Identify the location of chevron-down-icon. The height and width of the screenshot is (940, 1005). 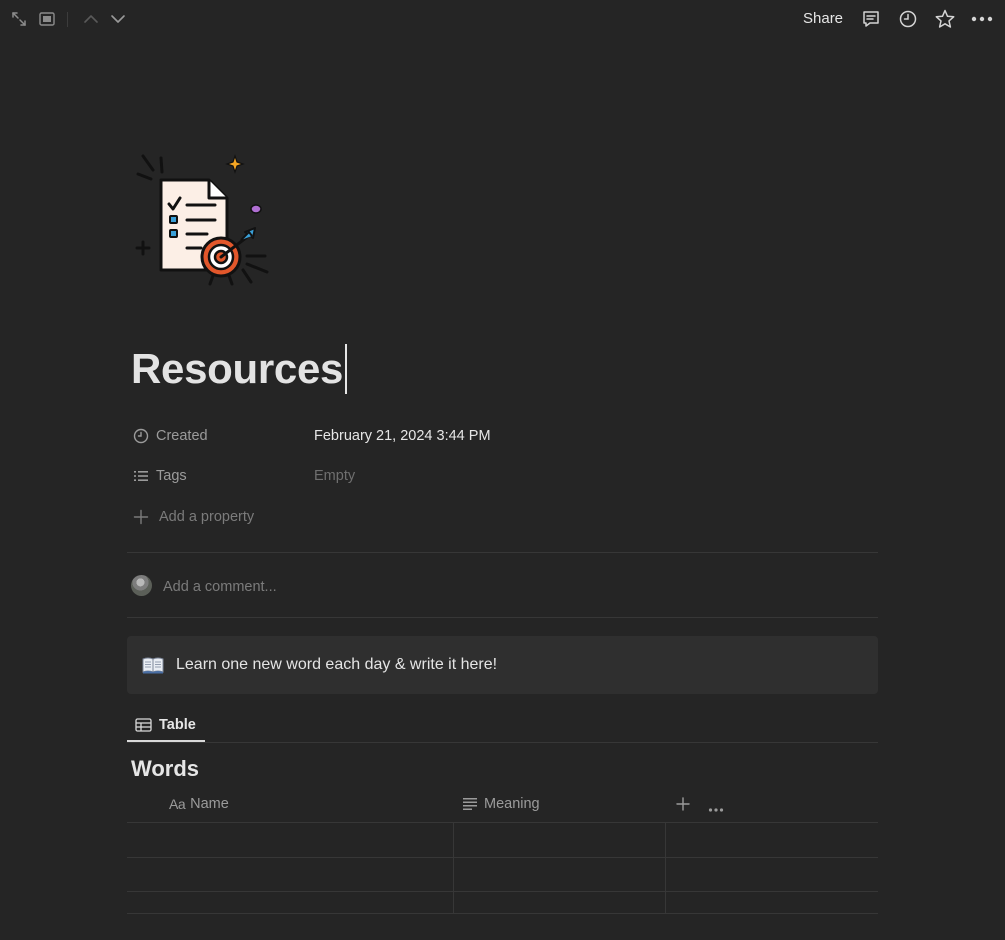
(118, 19).